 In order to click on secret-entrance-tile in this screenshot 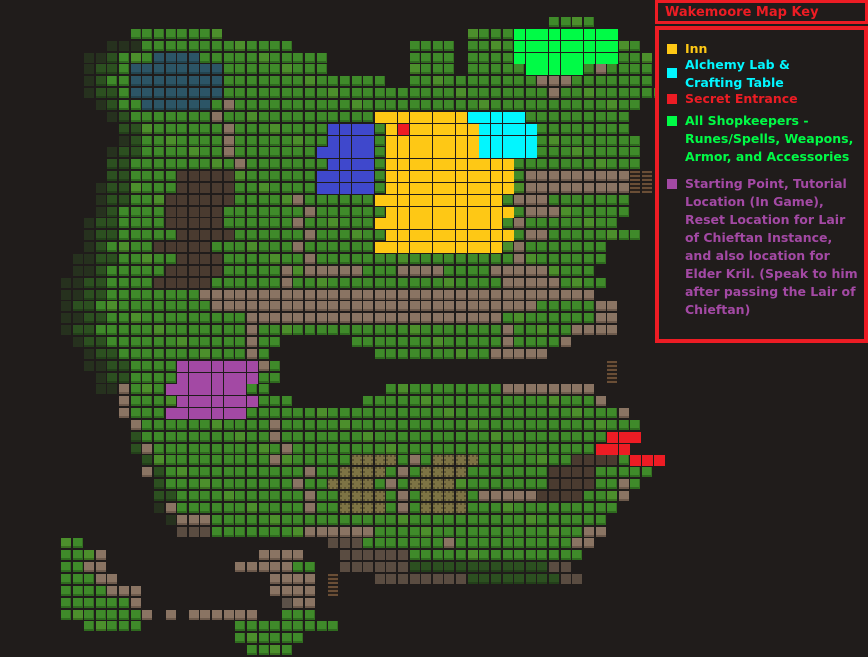, I will do `click(624, 449)`.